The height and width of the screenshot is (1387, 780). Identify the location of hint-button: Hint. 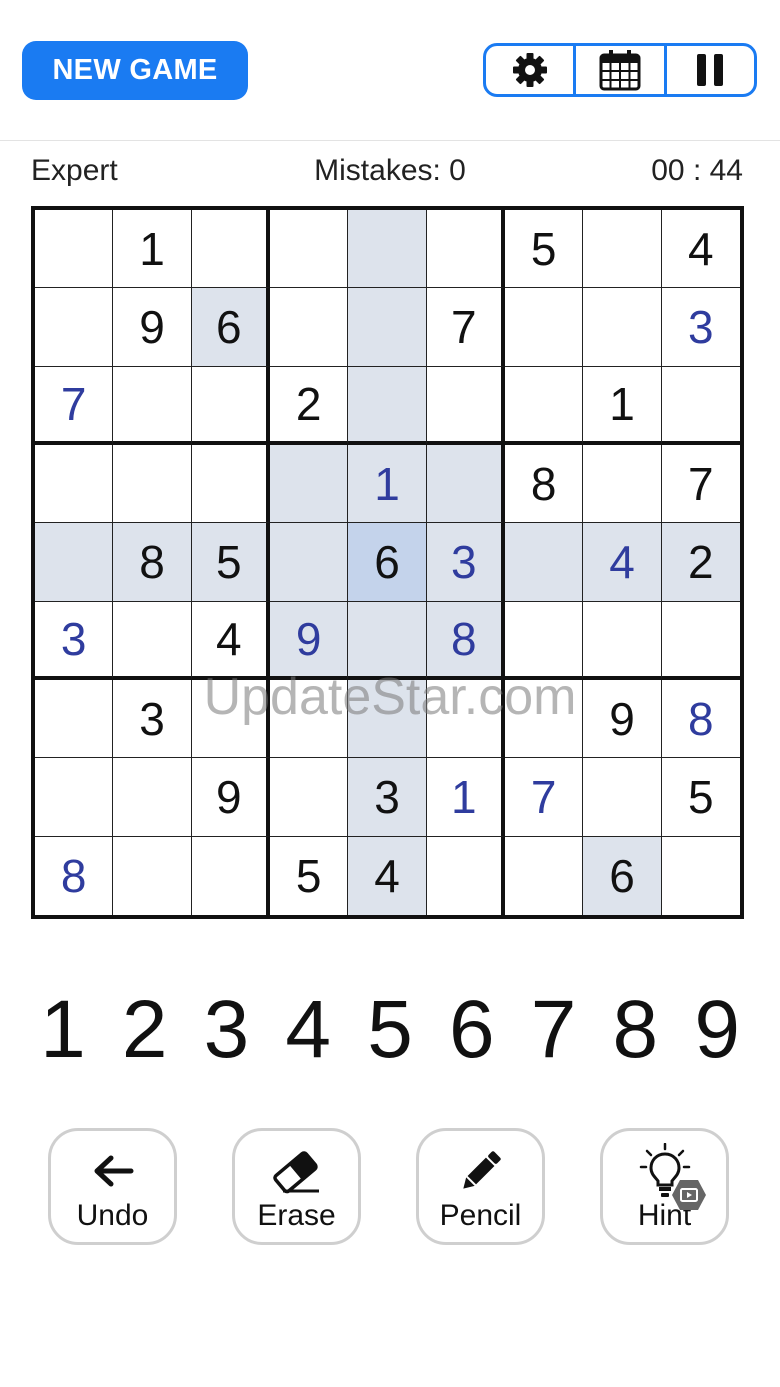
(664, 1186).